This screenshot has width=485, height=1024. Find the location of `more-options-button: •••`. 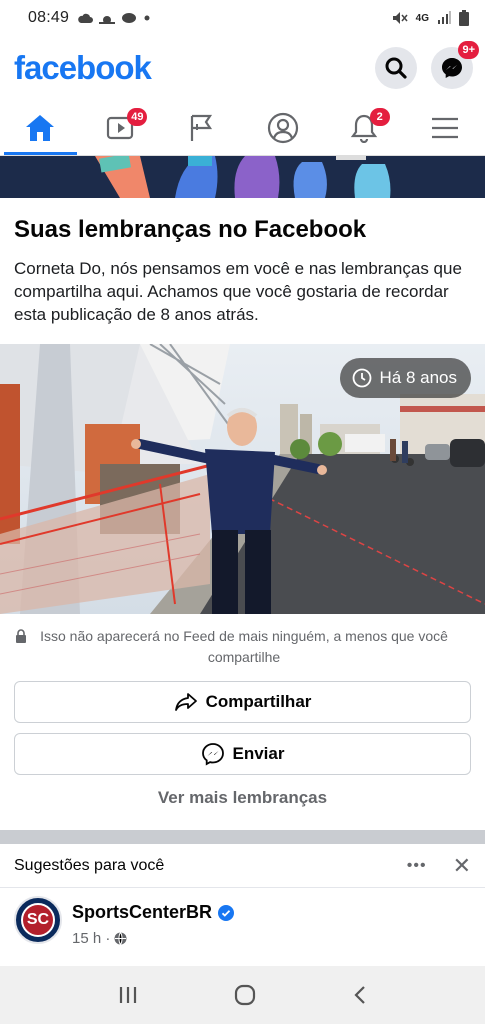

more-options-button: ••• is located at coordinates (417, 866).